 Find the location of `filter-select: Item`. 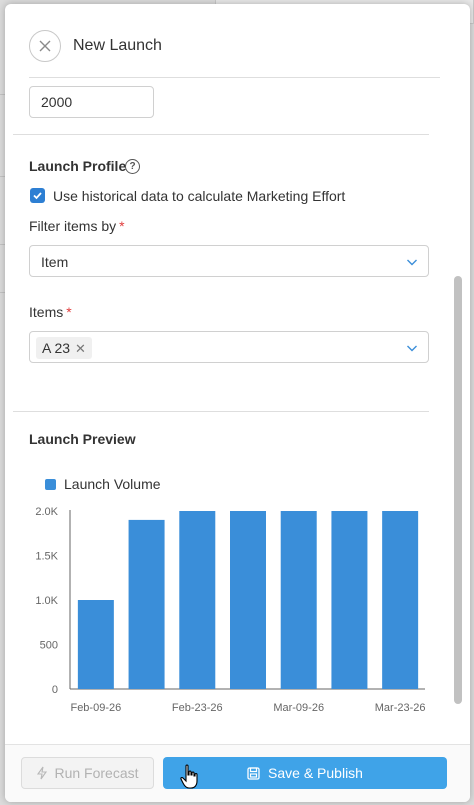

filter-select: Item is located at coordinates (229, 261).